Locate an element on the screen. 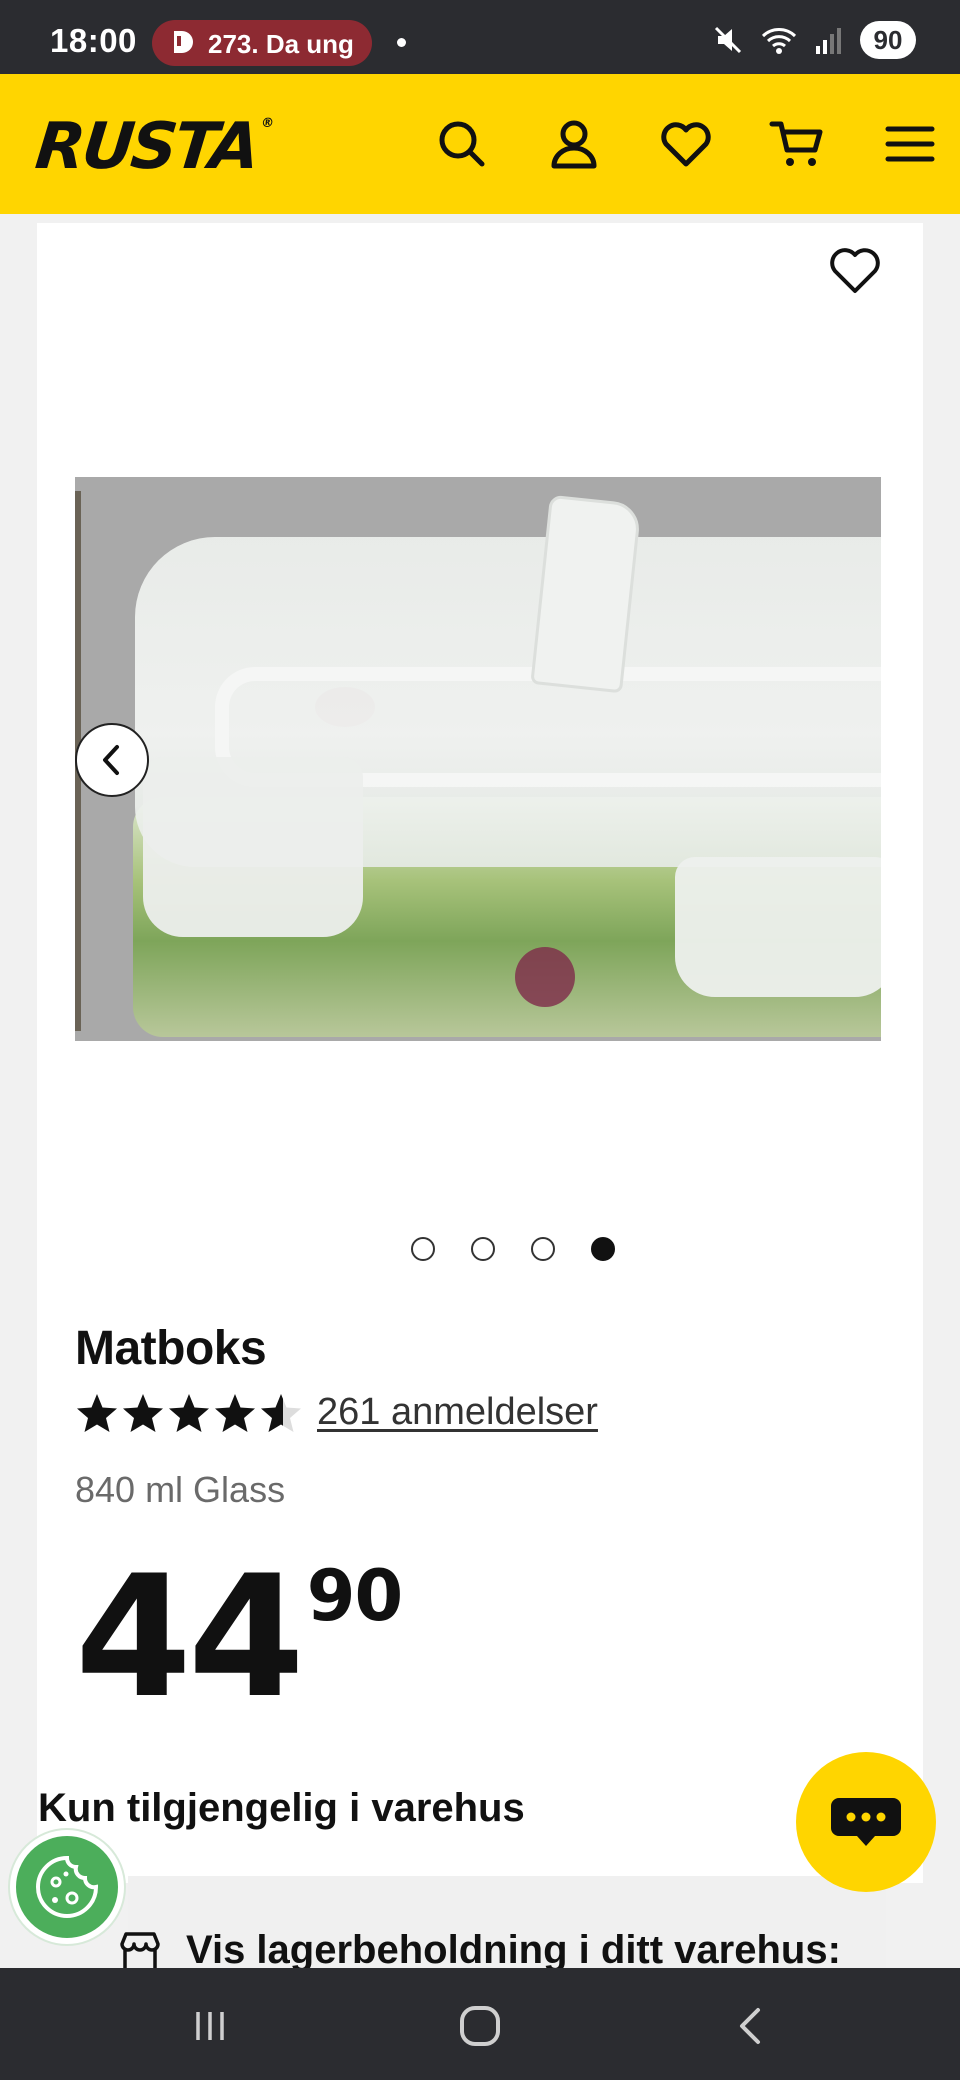 This screenshot has height=2080, width=960. product-price: 4490 is located at coordinates (239, 1637).